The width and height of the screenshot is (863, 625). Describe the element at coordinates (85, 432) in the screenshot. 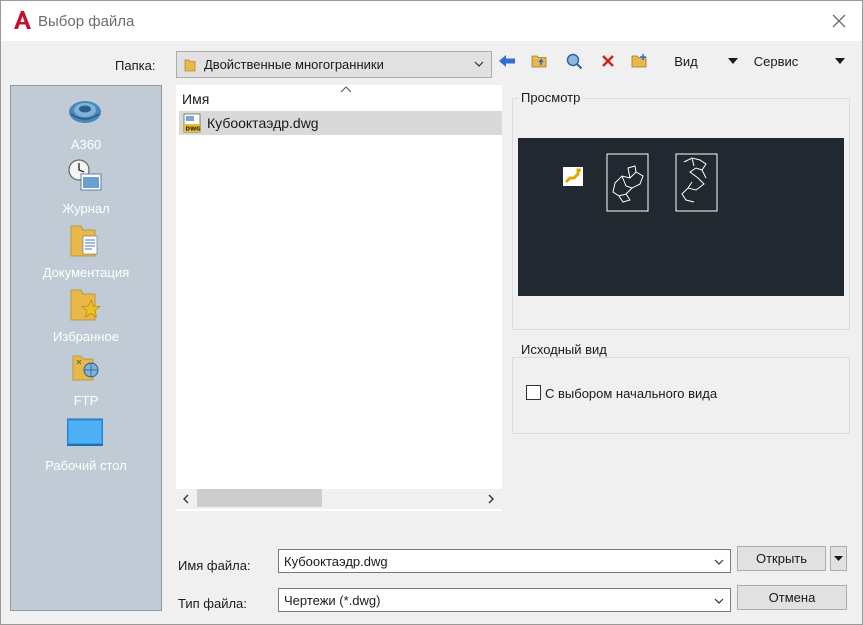

I see `desktop-icon` at that location.